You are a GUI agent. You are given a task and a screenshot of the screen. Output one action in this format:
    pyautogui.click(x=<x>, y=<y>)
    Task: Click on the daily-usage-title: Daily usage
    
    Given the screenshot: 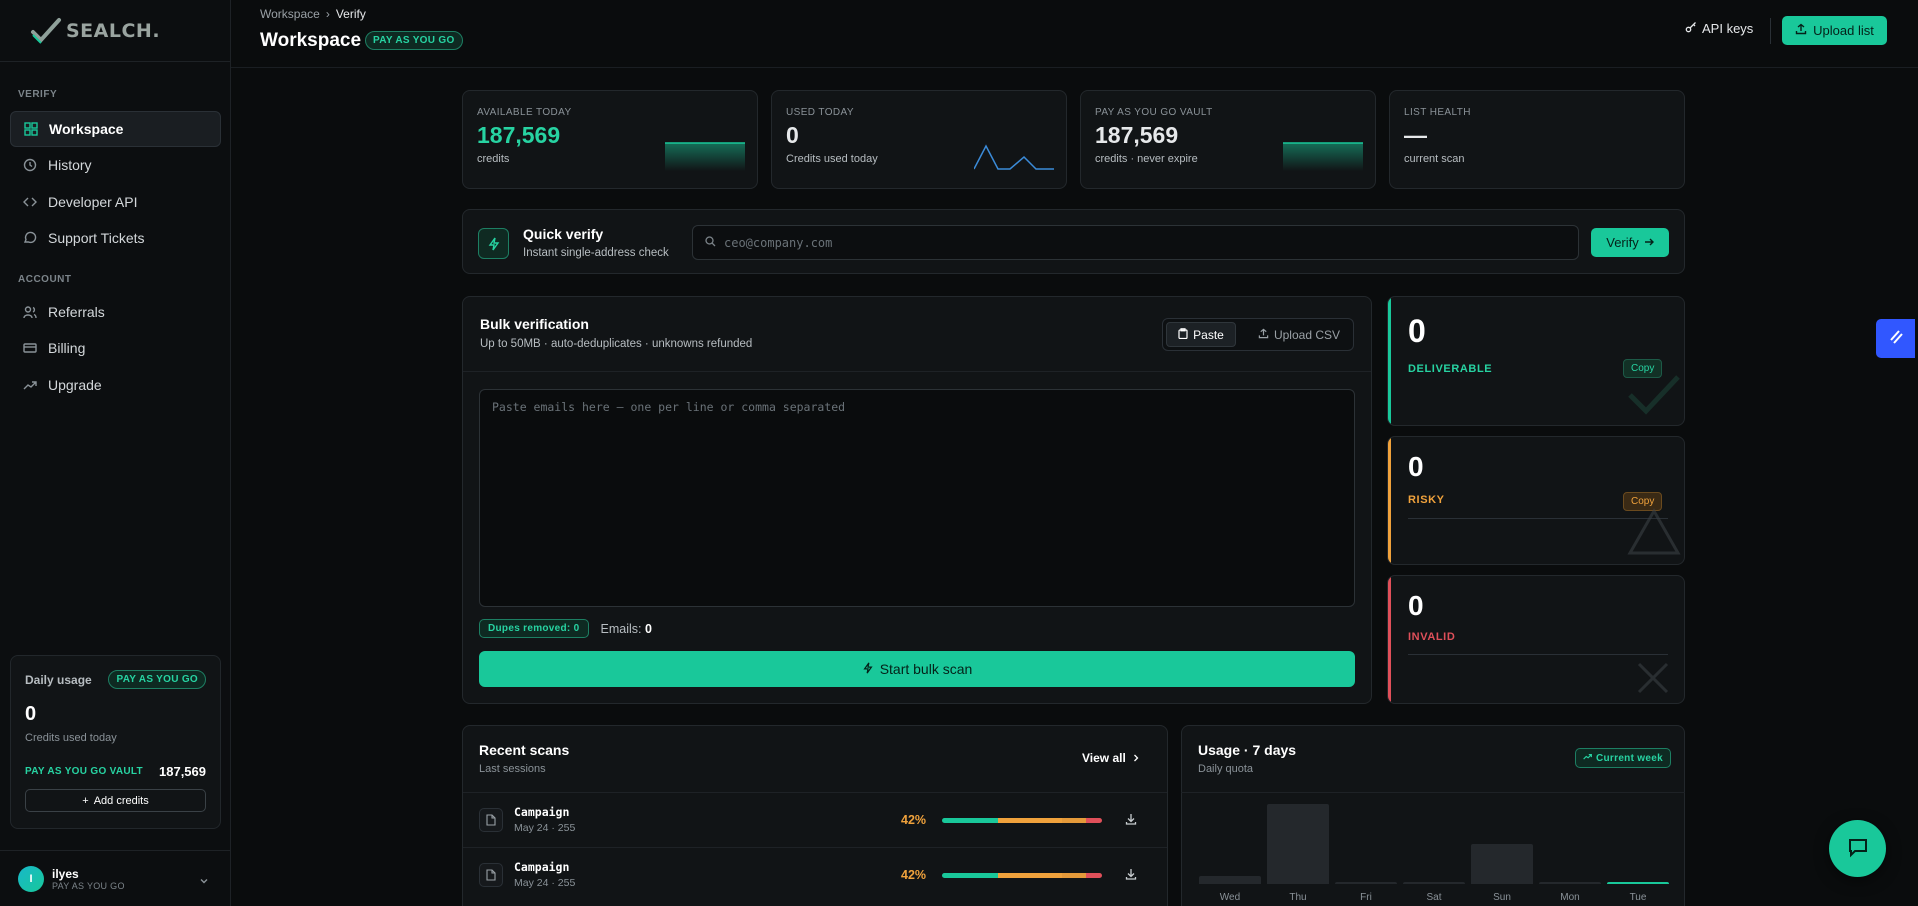 What is the action you would take?
    pyautogui.click(x=58, y=679)
    